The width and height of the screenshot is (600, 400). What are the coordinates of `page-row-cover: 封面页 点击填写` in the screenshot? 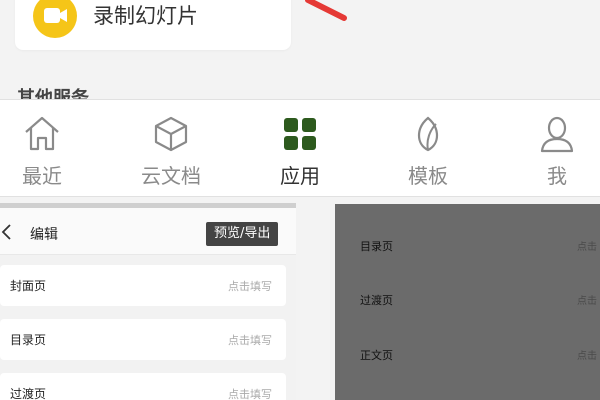 It's located at (143, 285).